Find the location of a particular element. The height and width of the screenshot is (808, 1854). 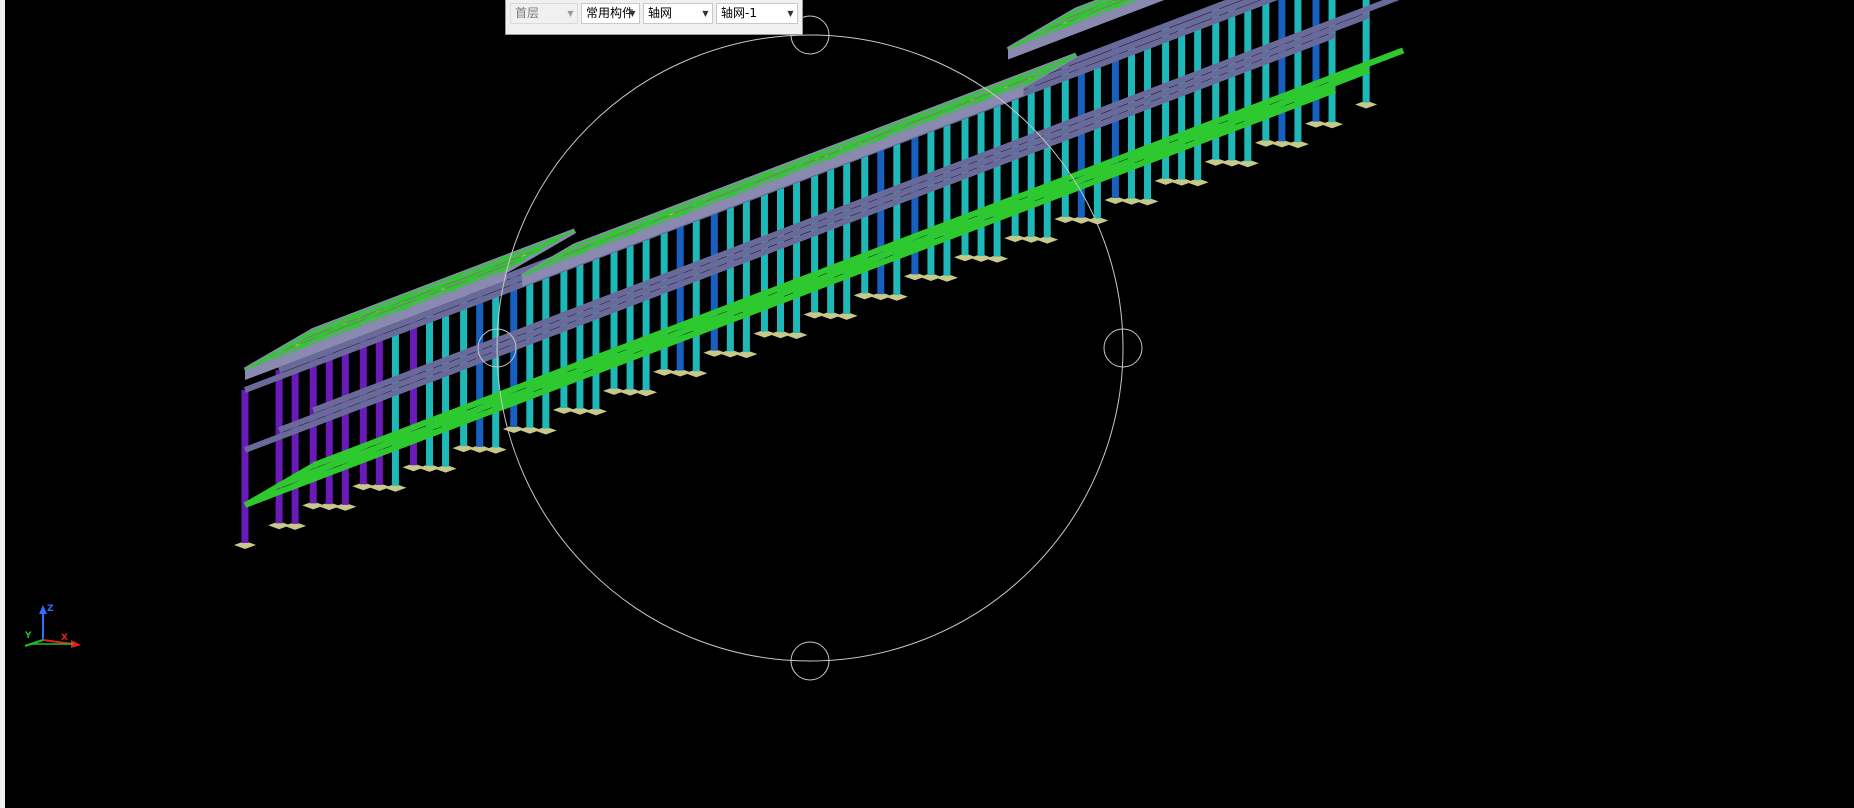

slab-grid-beam is located at coordinates (410, 300).